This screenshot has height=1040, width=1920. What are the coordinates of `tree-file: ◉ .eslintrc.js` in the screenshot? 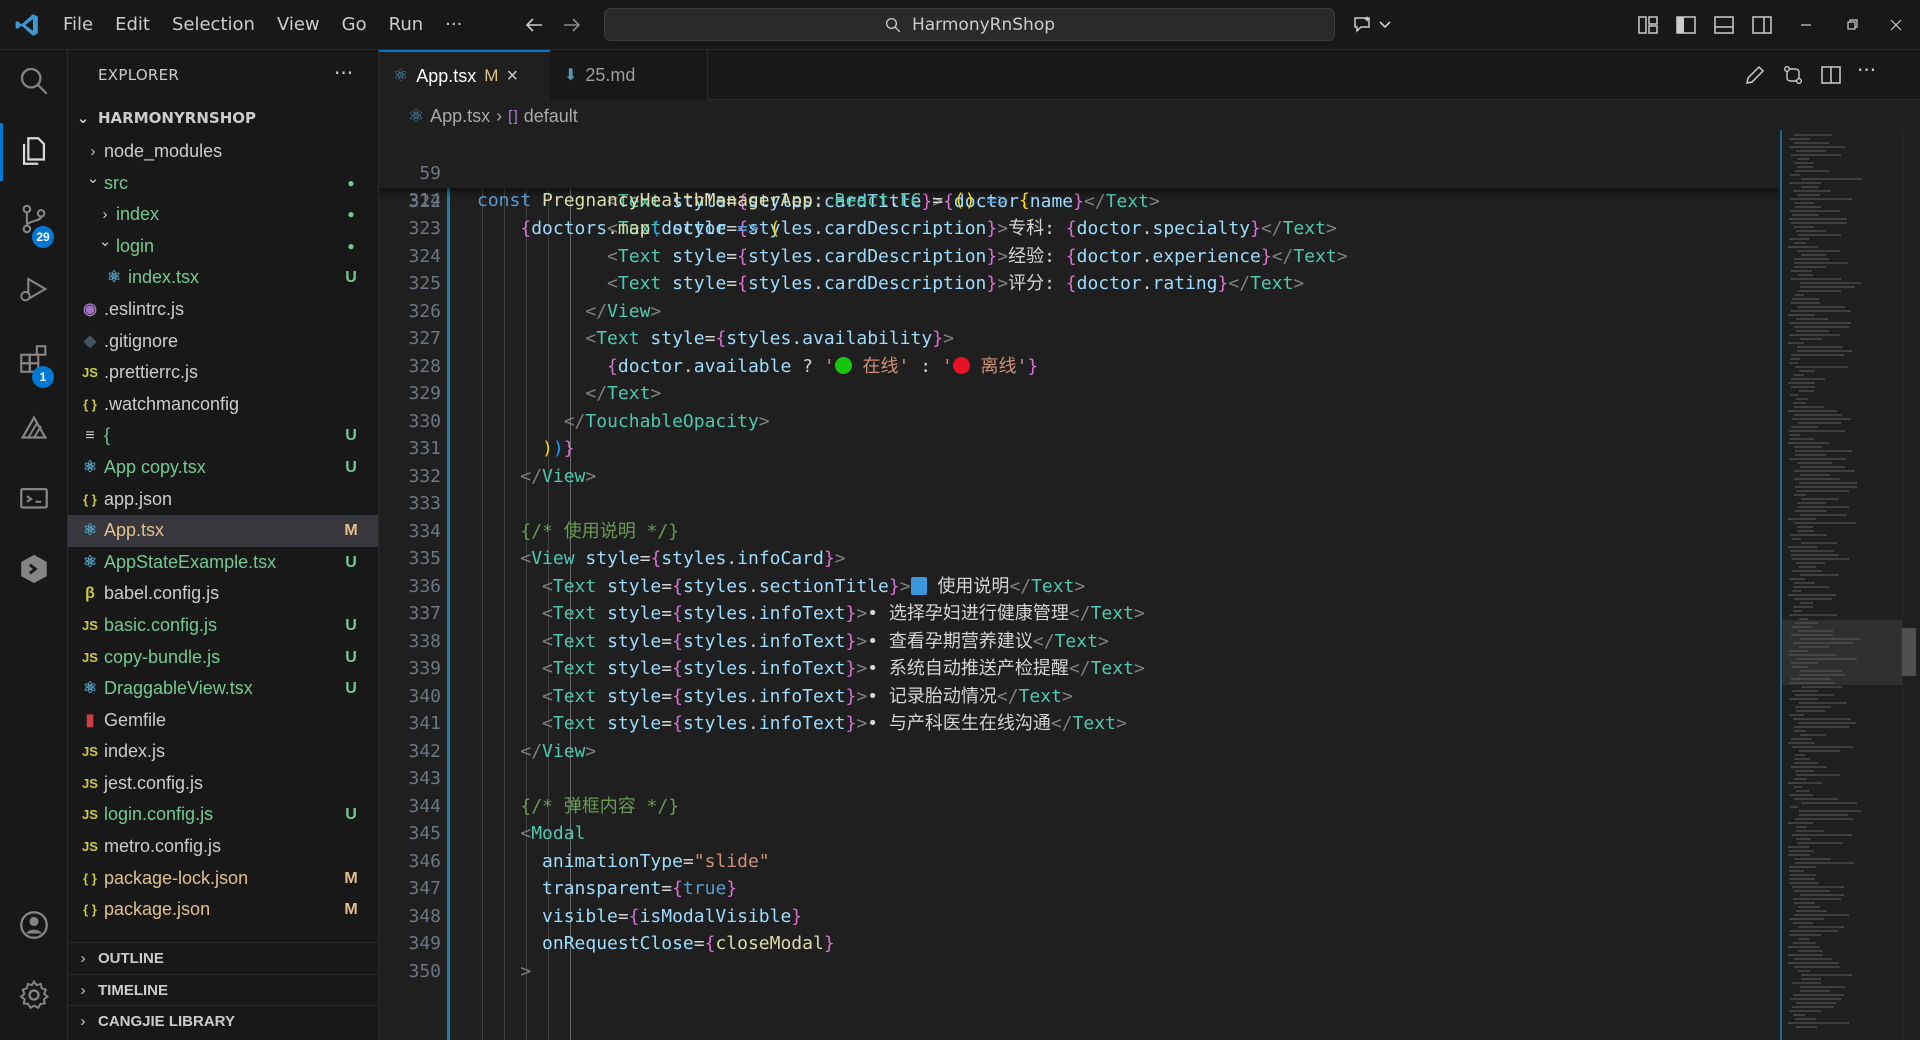 It's located at (223, 310).